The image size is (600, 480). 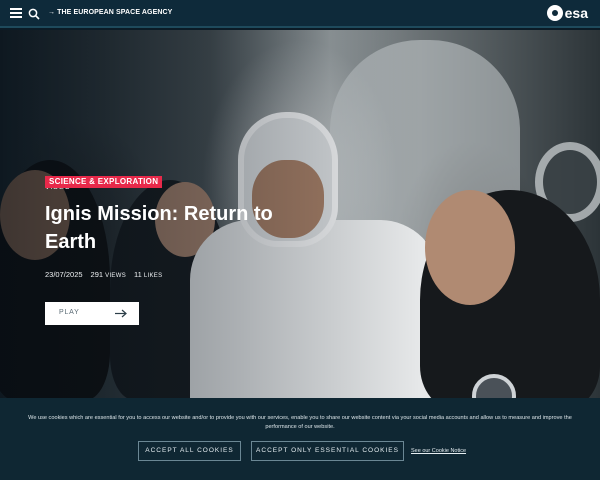 What do you see at coordinates (104, 182) in the screenshot?
I see `category-tag: SCIENCE & EXPLORATION` at bounding box center [104, 182].